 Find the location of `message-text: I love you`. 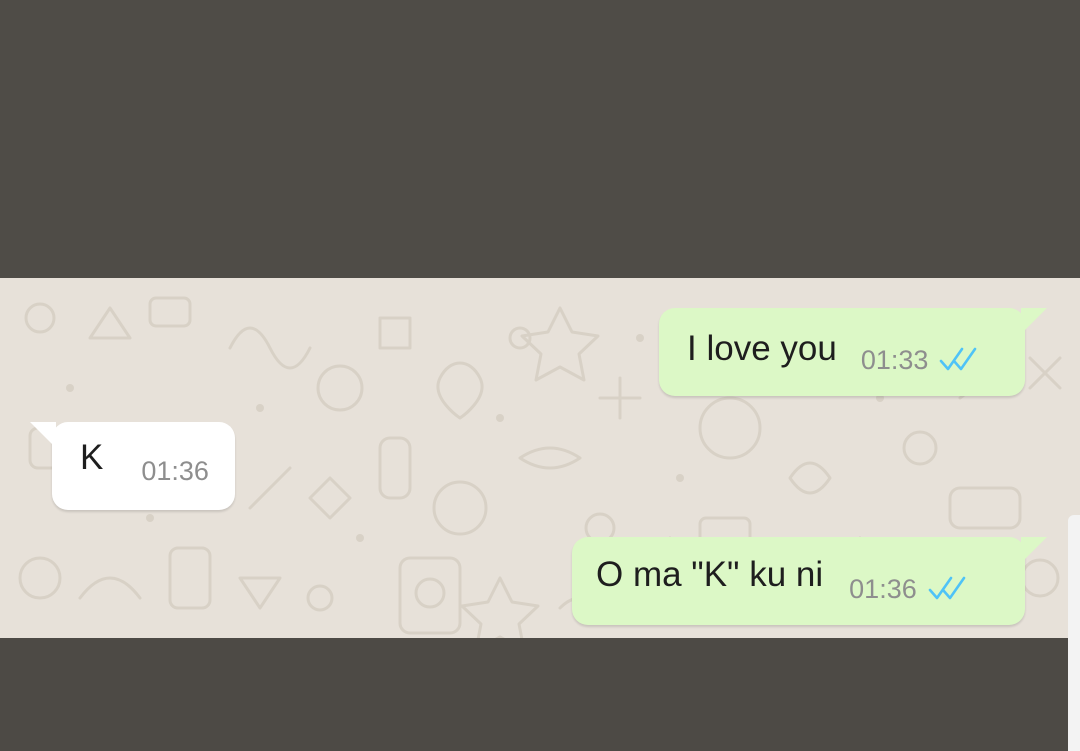

message-text: I love you is located at coordinates (762, 348).